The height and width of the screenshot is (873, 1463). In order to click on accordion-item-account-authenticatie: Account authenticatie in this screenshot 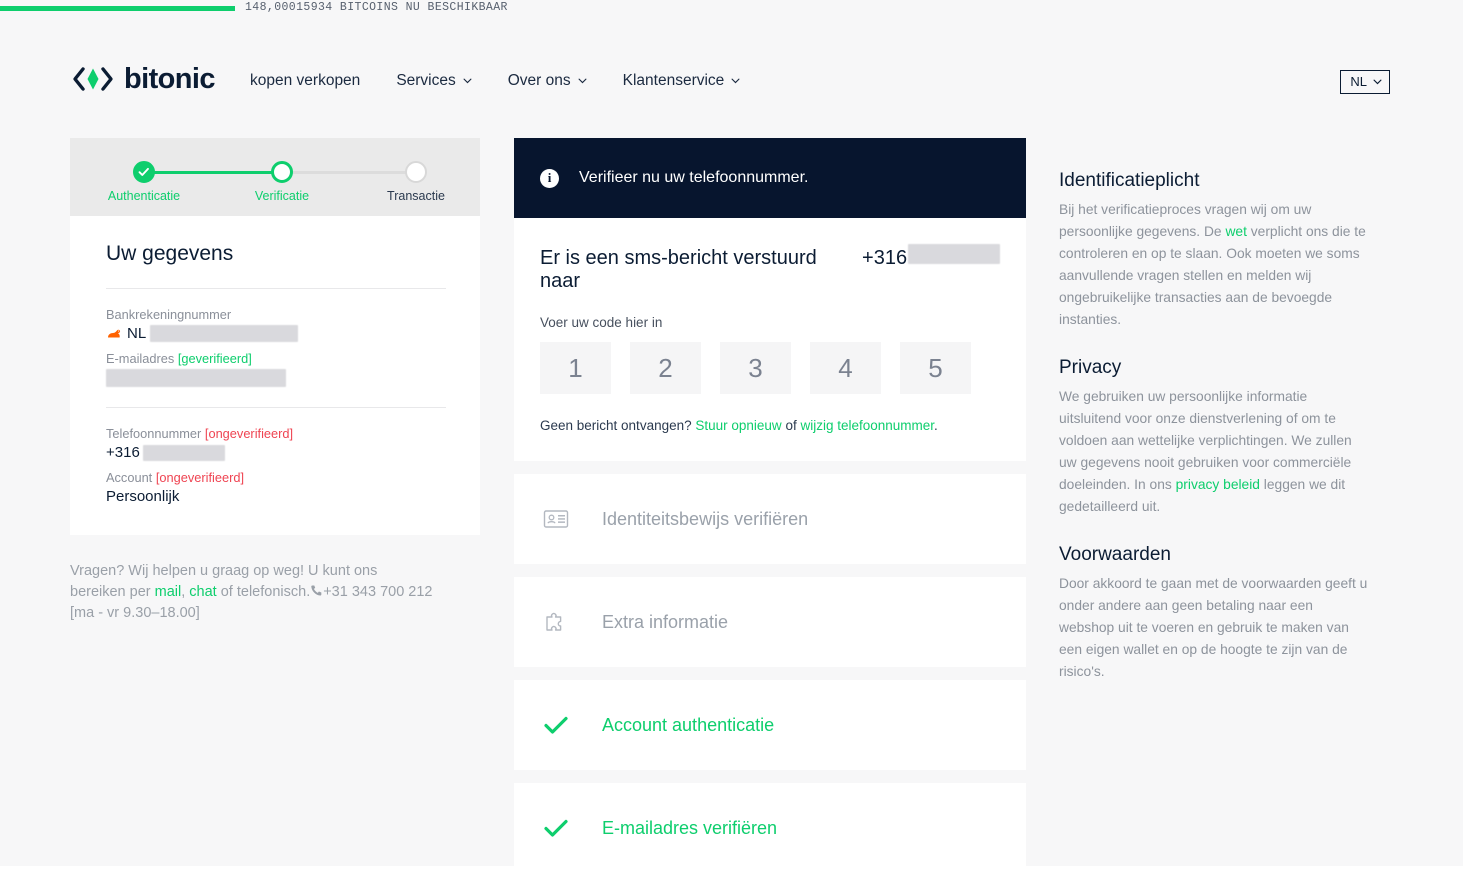, I will do `click(770, 725)`.